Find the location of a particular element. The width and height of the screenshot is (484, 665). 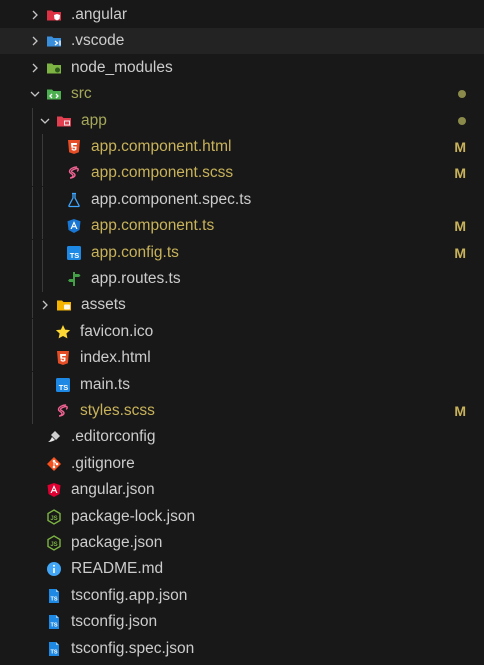

test-flask-icon is located at coordinates (74, 200).